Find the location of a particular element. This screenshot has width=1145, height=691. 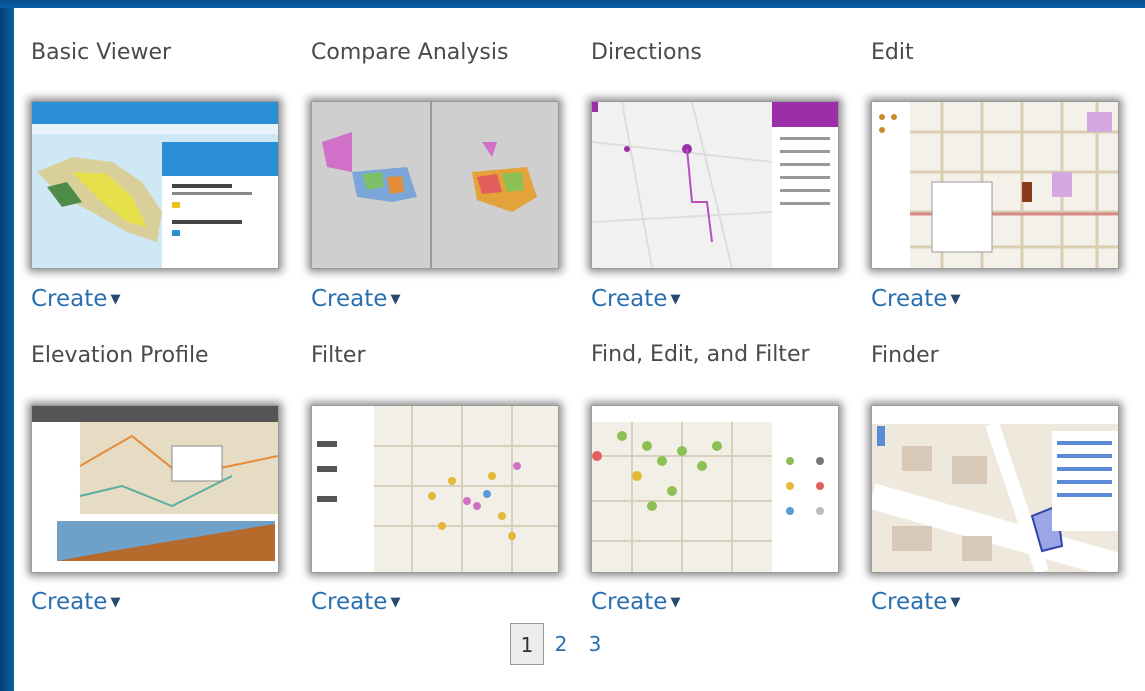

page-3-button: 3 is located at coordinates (595, 644).